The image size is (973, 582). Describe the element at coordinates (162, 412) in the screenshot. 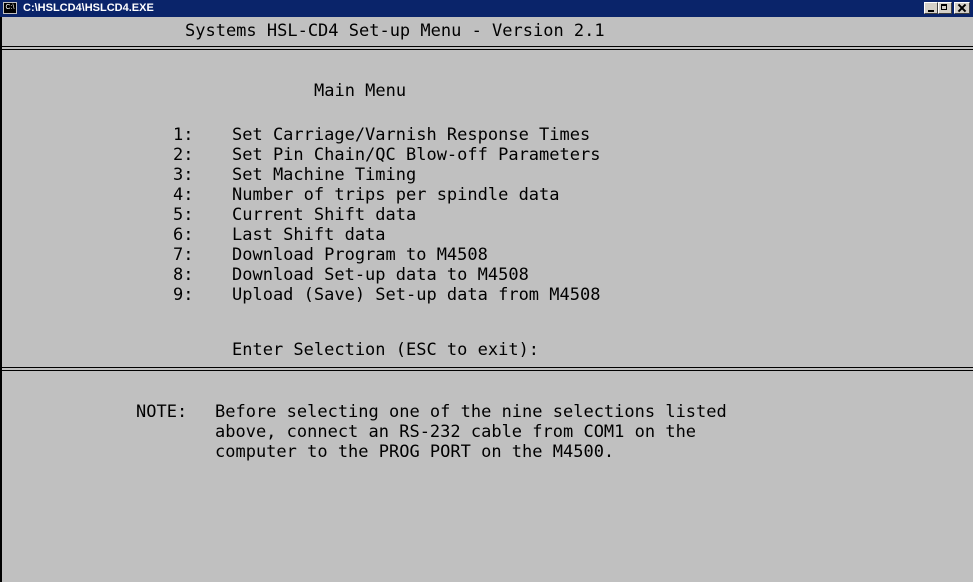

I see `note-label: NOTE:` at that location.